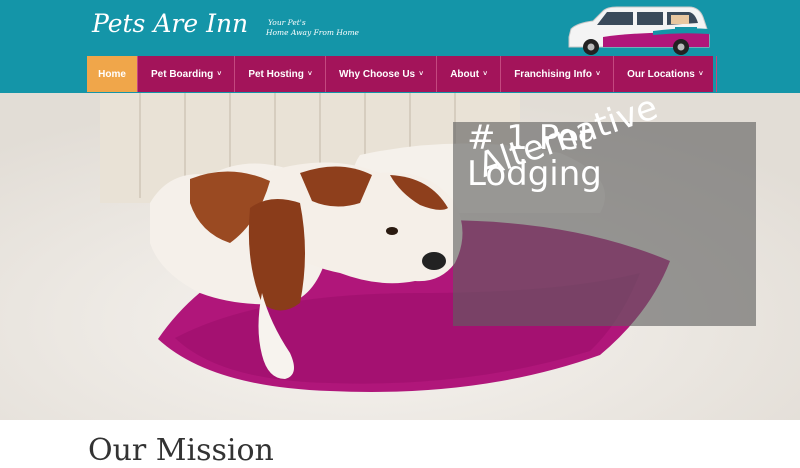  What do you see at coordinates (181, 450) in the screenshot?
I see `mission-heading: Our Mission` at bounding box center [181, 450].